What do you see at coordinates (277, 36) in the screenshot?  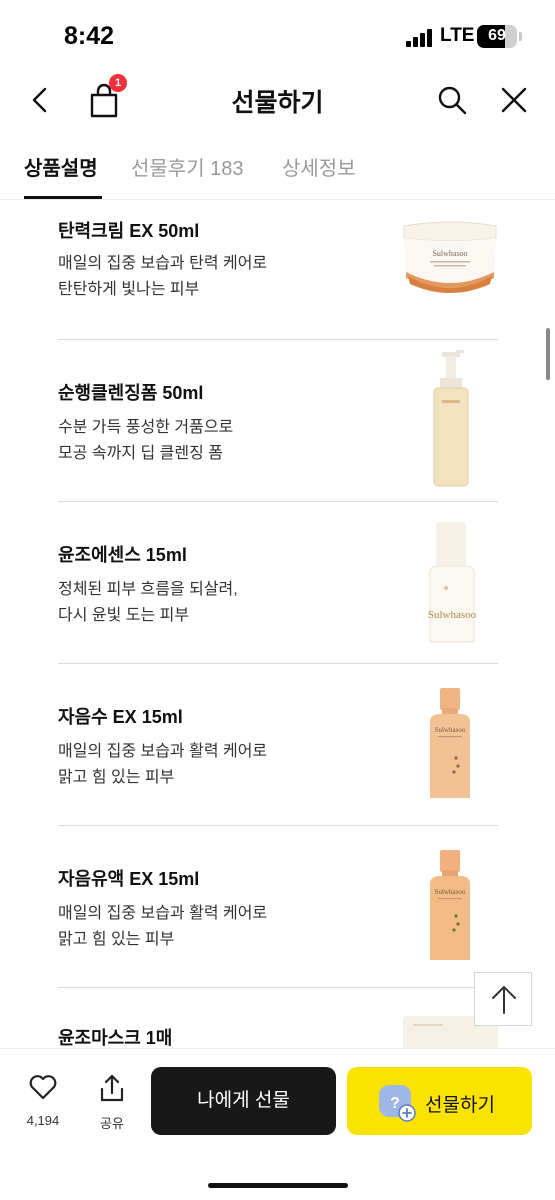 I see `status-bar: 8:42 LTE 69` at bounding box center [277, 36].